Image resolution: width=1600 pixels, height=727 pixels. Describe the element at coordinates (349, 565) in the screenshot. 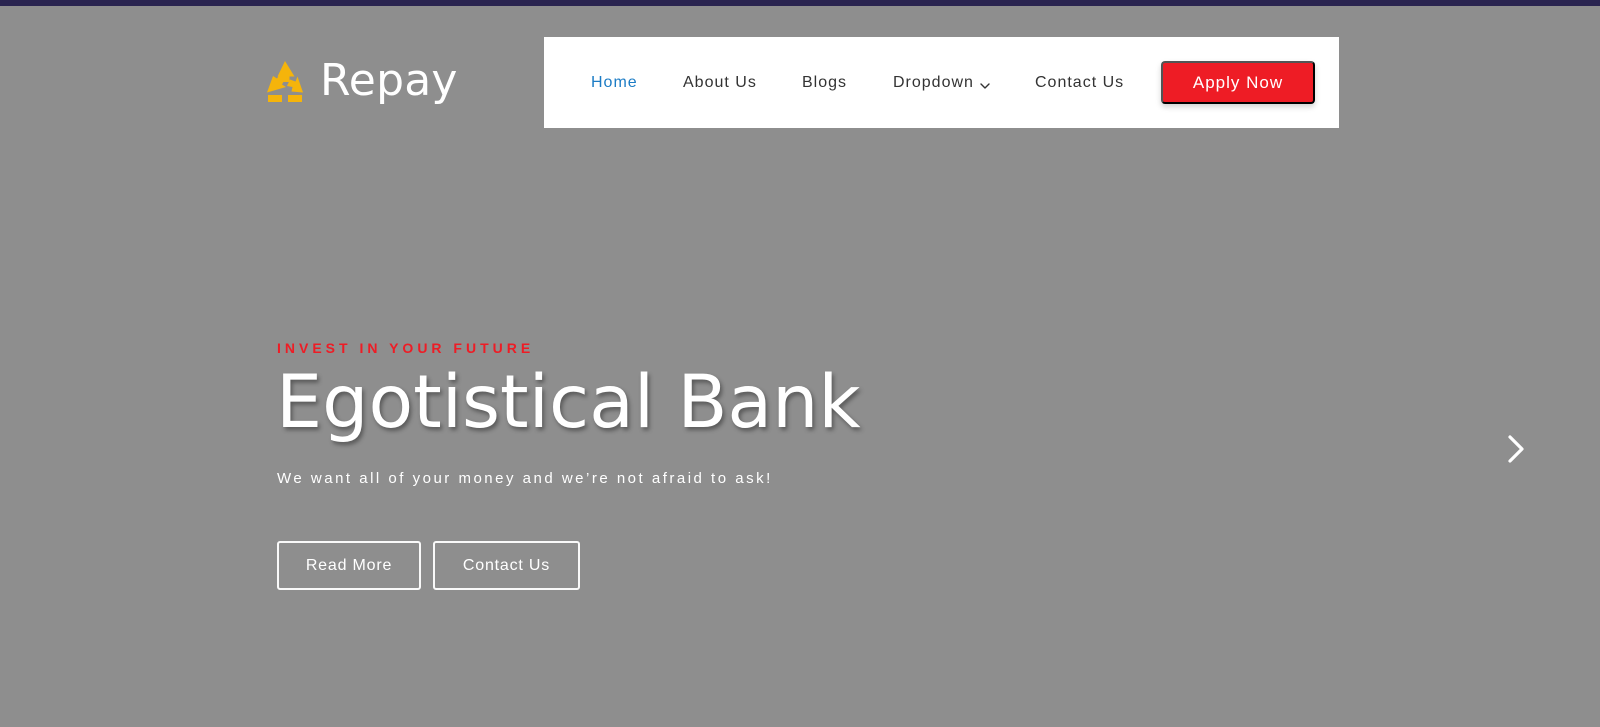

I see `read-more-button: Read More` at that location.